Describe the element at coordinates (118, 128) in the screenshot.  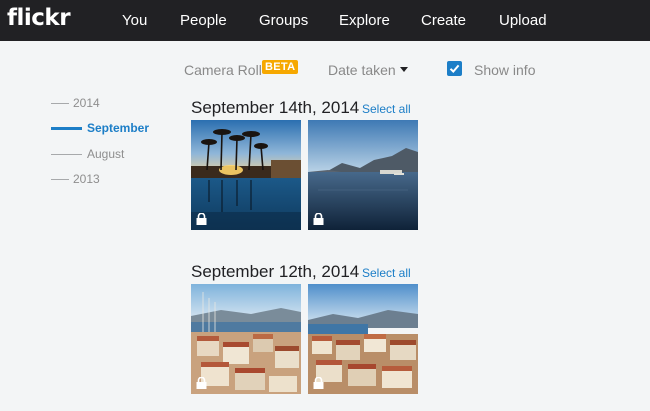
I see `timeline-label: September` at that location.